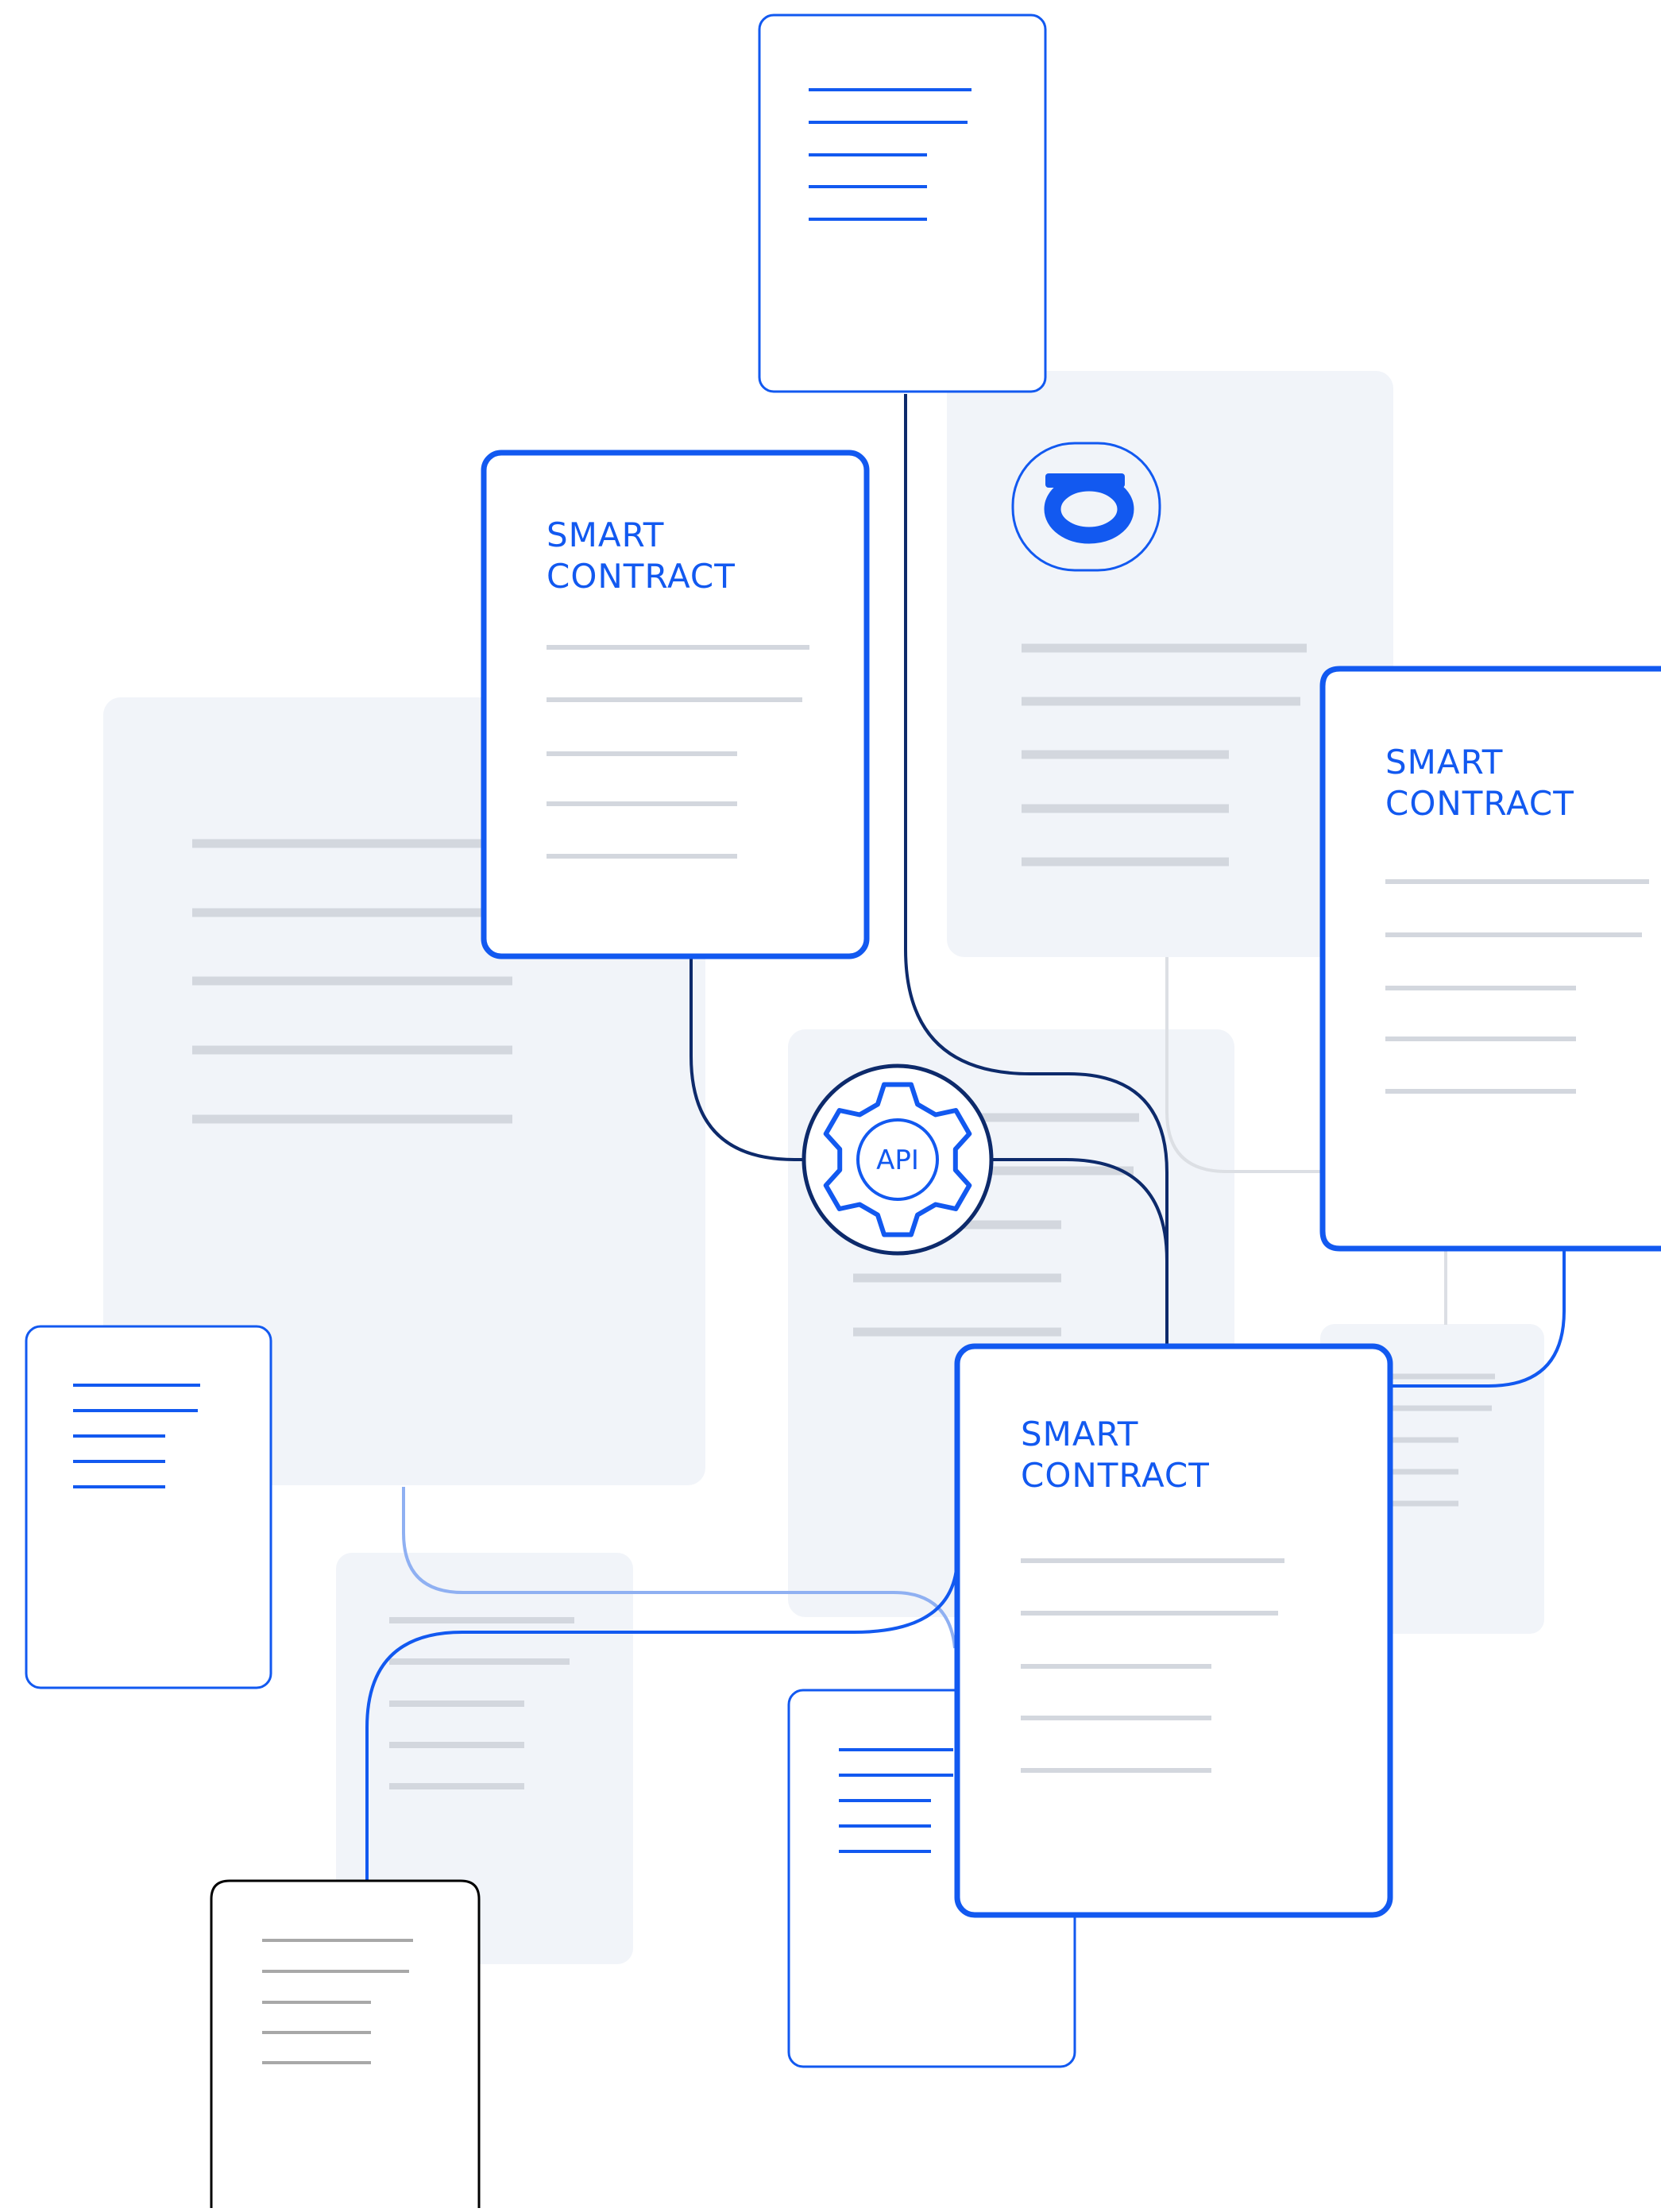 Image resolution: width=1661 pixels, height=2212 pixels. Describe the element at coordinates (1479, 803) in the screenshot. I see `smart-contract-right-title-line2: CONTRACT` at that location.